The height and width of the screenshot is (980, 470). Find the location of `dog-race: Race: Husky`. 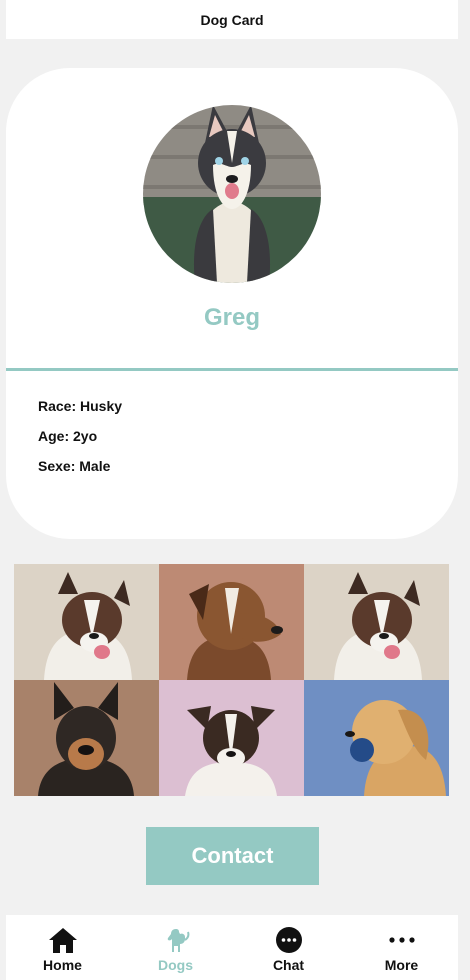

dog-race: Race: Husky is located at coordinates (80, 406).